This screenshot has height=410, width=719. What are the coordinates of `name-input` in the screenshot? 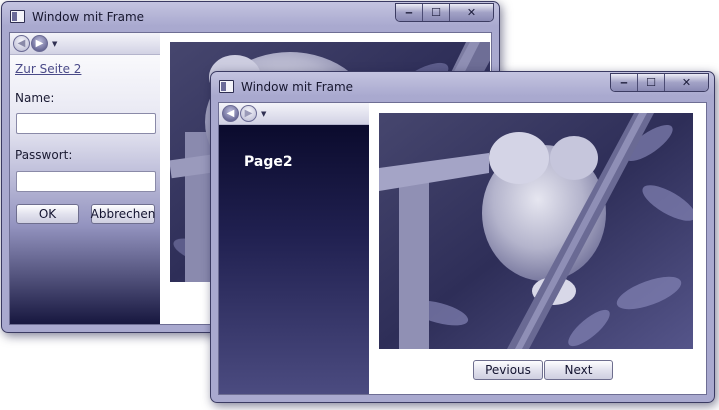 It's located at (86, 123).